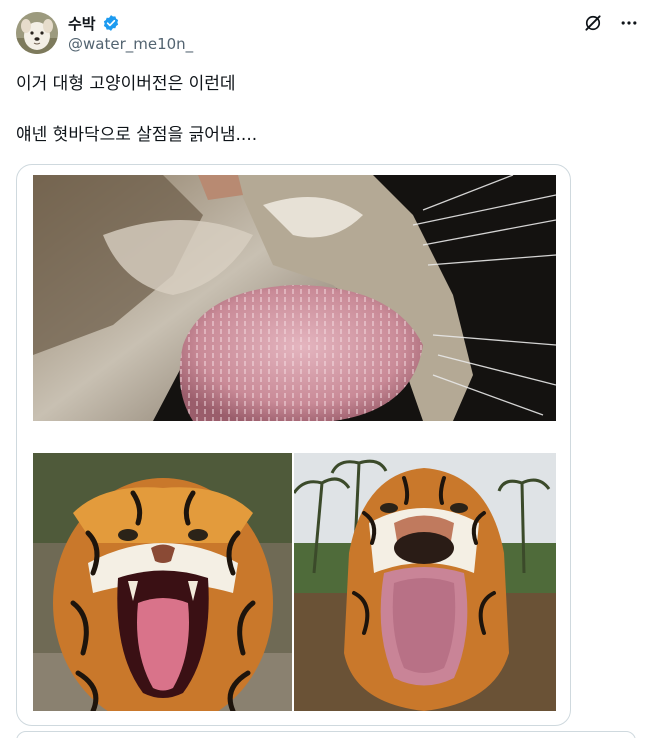  Describe the element at coordinates (425, 582) in the screenshot. I see `photo-tiger-tongue-out` at that location.